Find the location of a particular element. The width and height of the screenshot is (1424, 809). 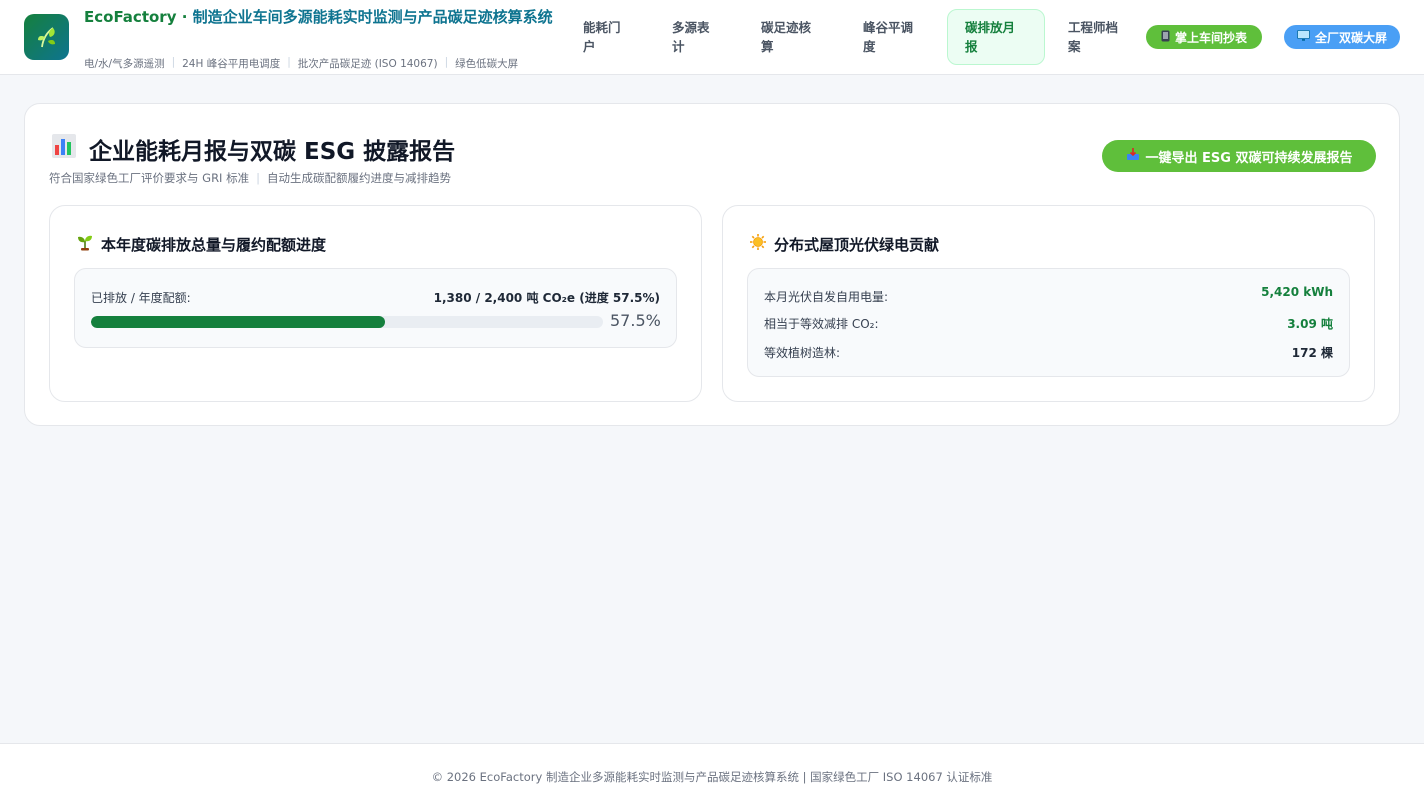

sun-icon is located at coordinates (758, 244).